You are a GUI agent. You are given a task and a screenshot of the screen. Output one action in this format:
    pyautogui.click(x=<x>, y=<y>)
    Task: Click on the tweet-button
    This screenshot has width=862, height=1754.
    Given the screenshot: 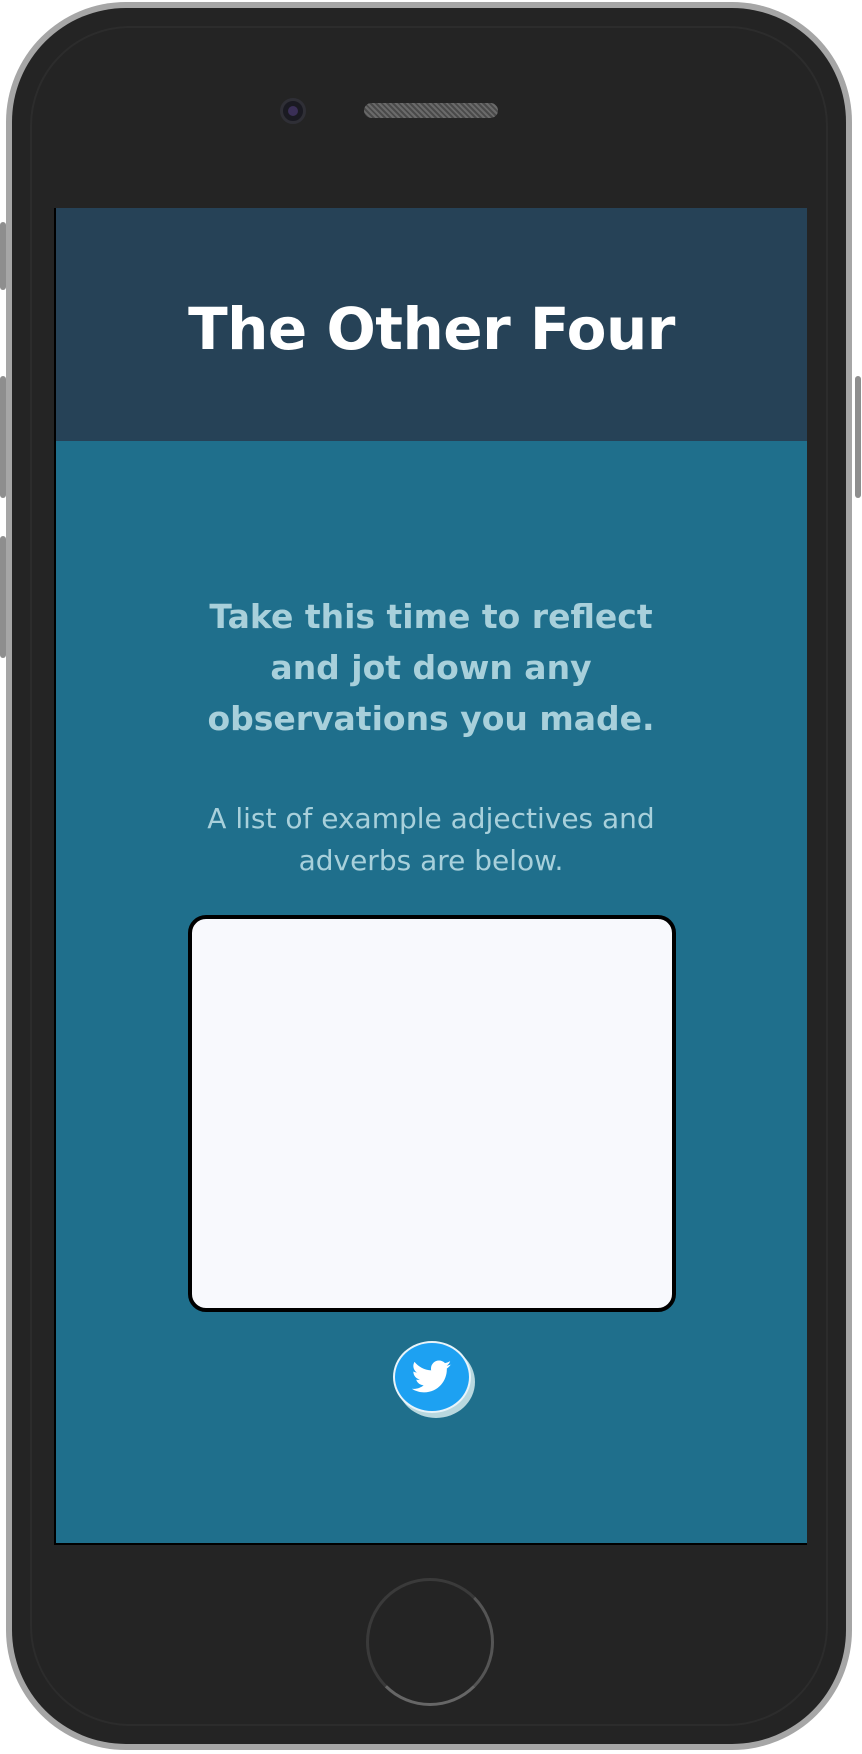 What is the action you would take?
    pyautogui.click(x=432, y=1377)
    